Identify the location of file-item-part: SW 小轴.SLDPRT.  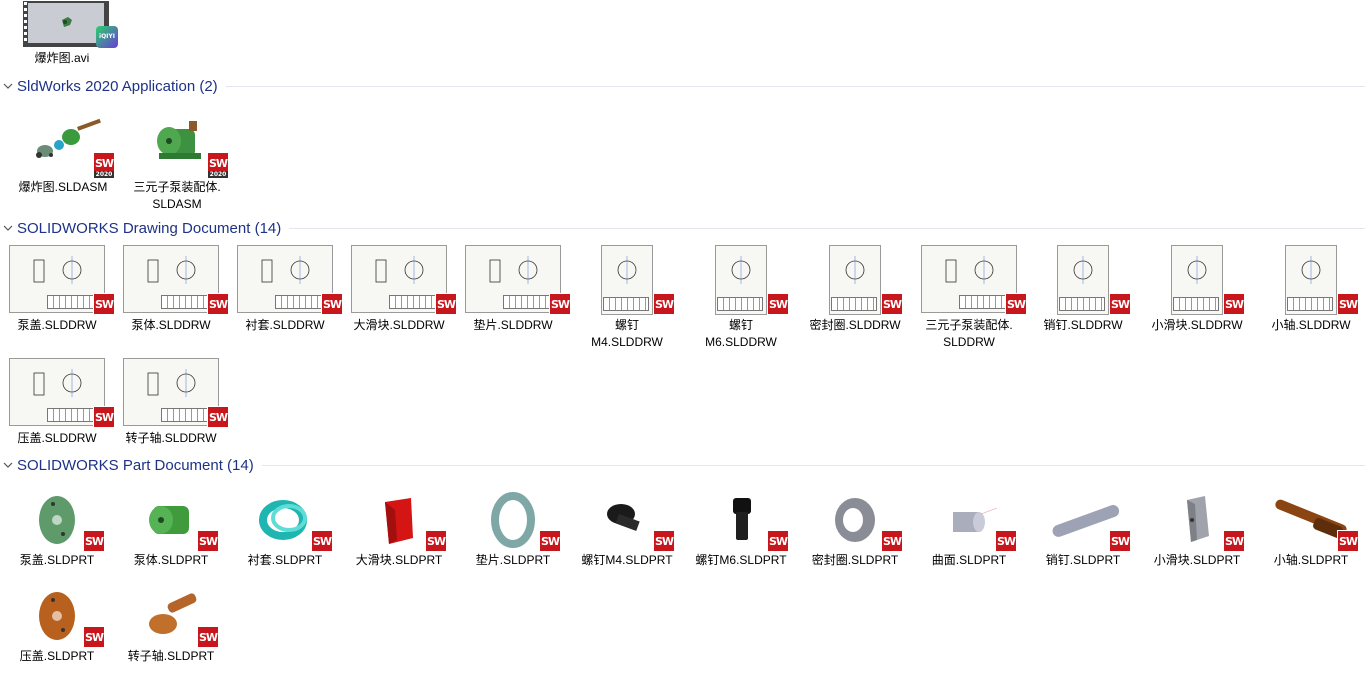
(1311, 528).